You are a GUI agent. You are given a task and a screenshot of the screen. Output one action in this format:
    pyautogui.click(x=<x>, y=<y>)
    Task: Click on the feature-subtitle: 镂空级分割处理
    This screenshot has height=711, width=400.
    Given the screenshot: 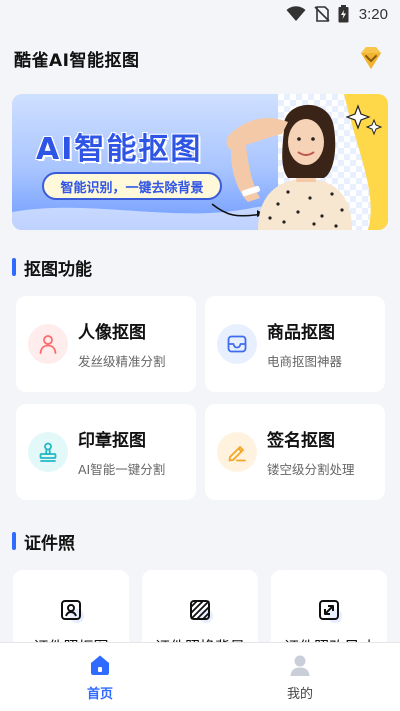 What is the action you would take?
    pyautogui.click(x=311, y=469)
    